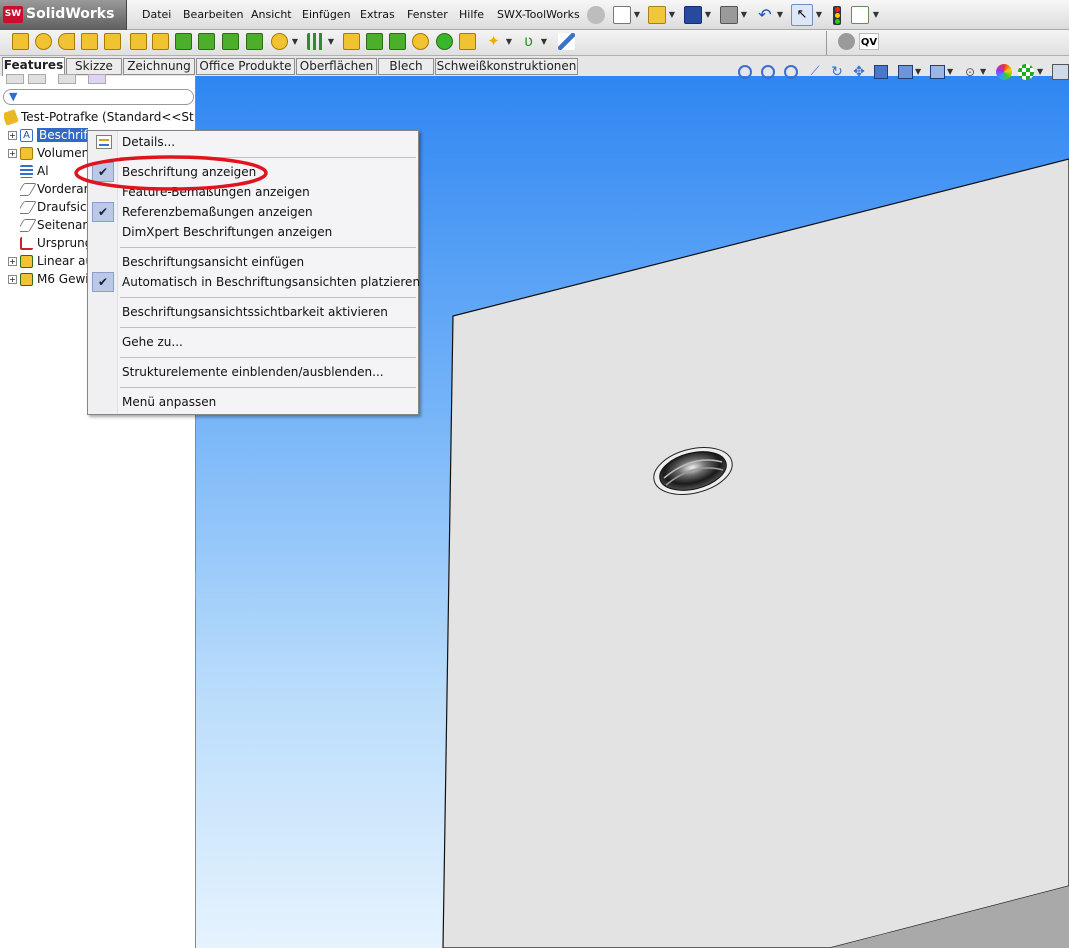 The image size is (1069, 948). What do you see at coordinates (791, 72) in the screenshot?
I see `previous-view-icon` at bounding box center [791, 72].